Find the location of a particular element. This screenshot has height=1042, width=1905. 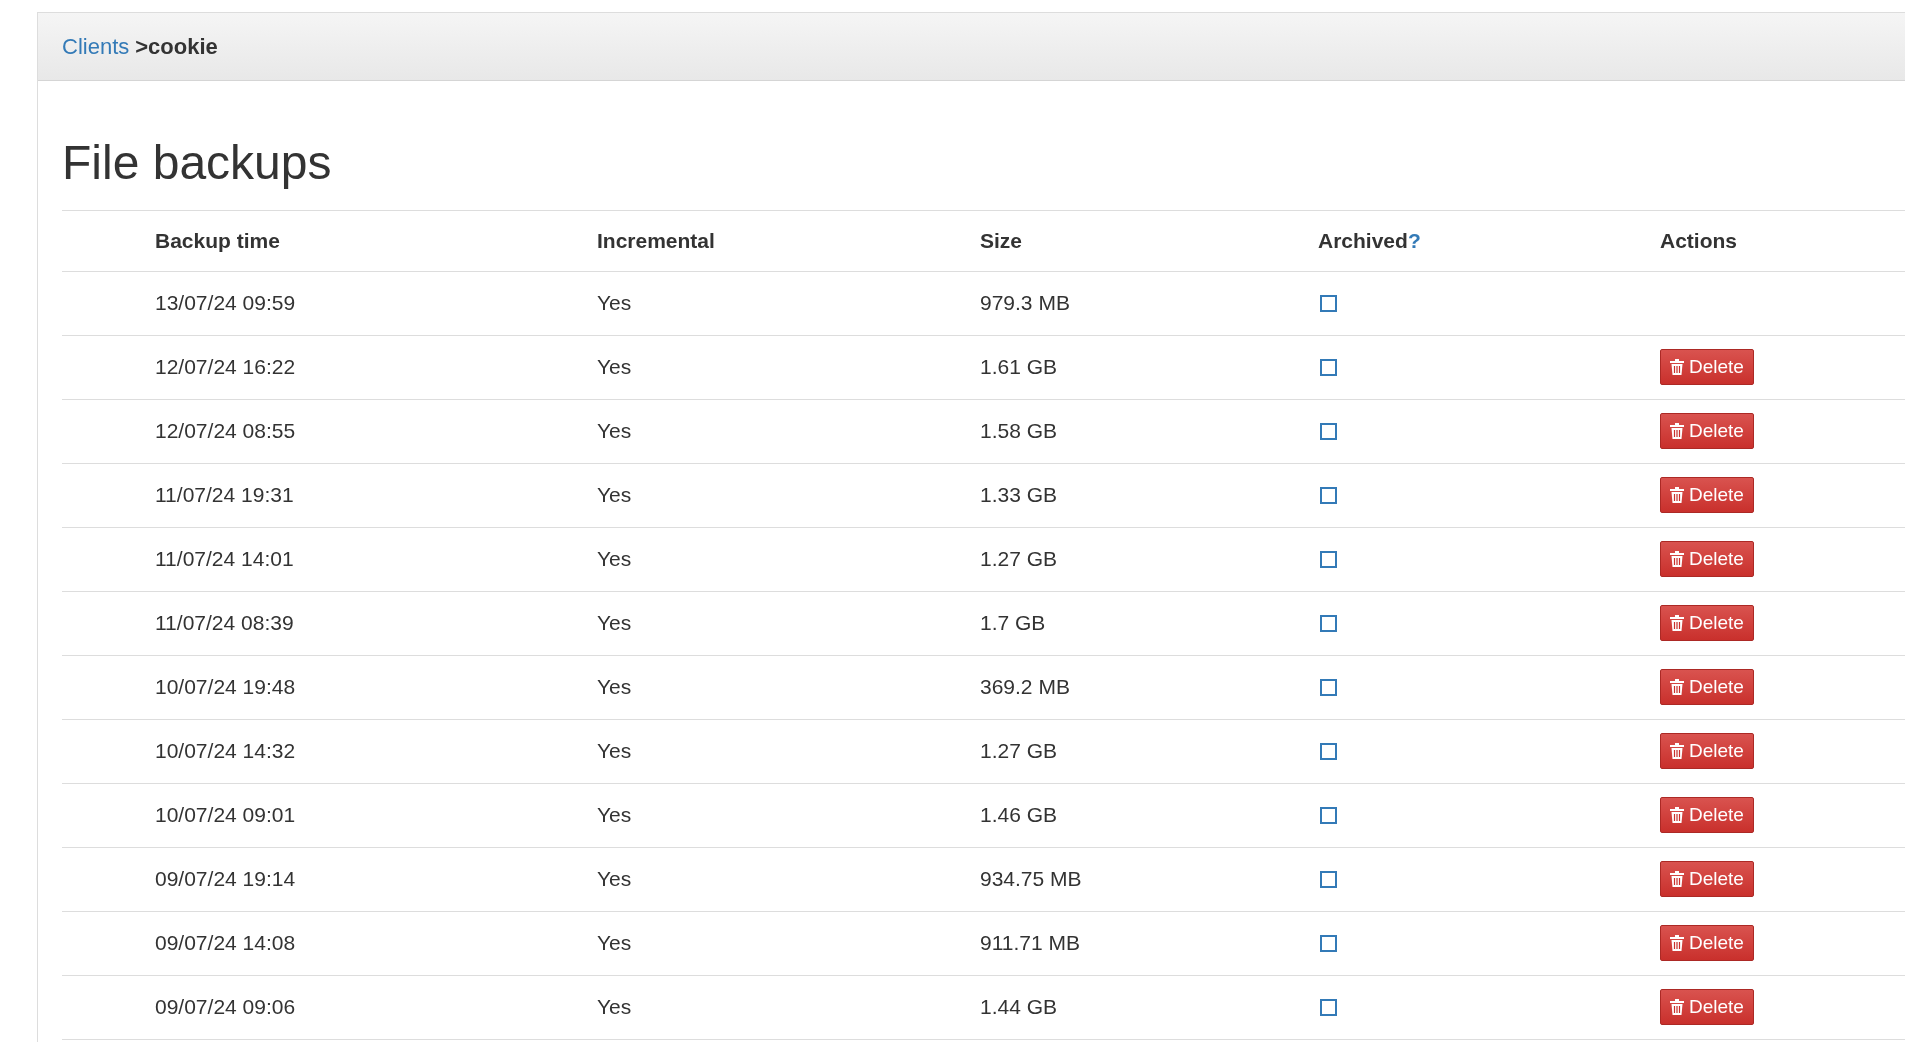

table-cell: 369.2 MB is located at coordinates (1025, 687).